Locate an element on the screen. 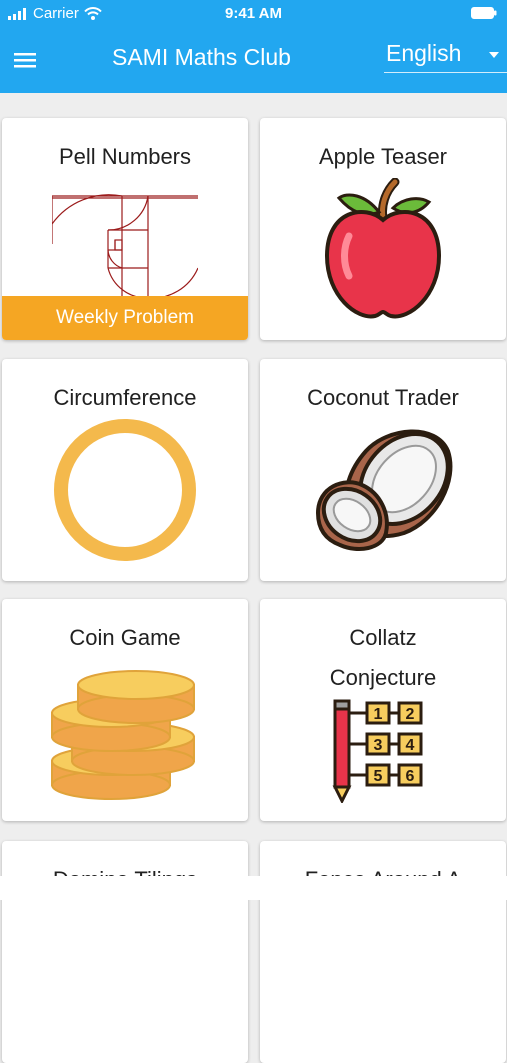  grid-number: 6 is located at coordinates (410, 776).